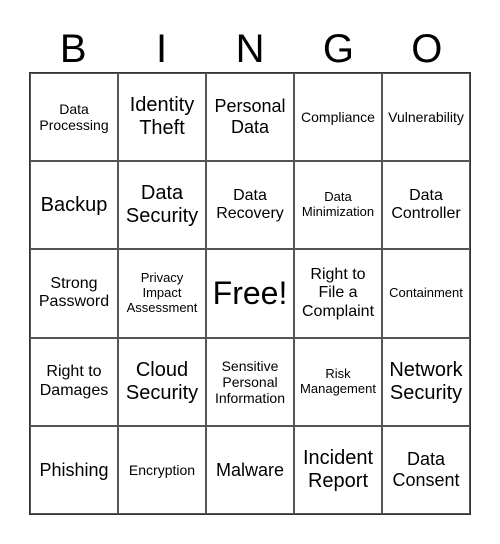 This screenshot has height=544, width=500. What do you see at coordinates (250, 117) in the screenshot?
I see `bingo-cell: Personal Data` at bounding box center [250, 117].